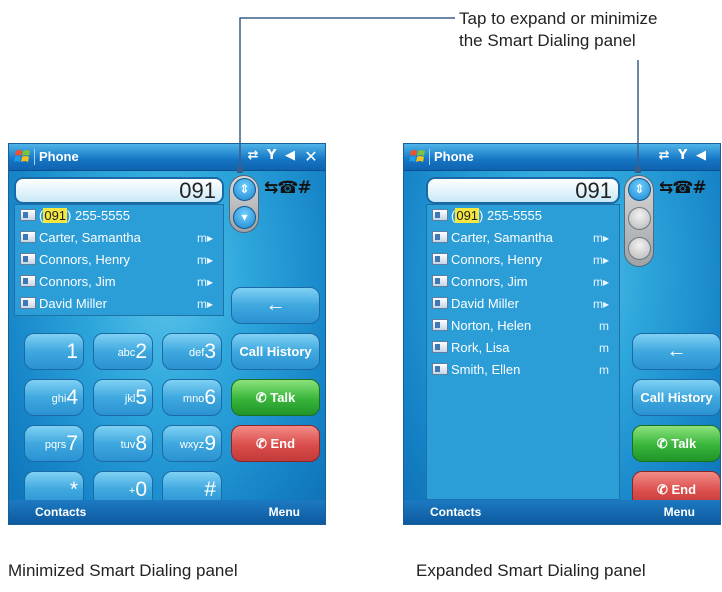 This screenshot has height=592, width=722. What do you see at coordinates (54, 351) in the screenshot?
I see `key-1: 1` at bounding box center [54, 351].